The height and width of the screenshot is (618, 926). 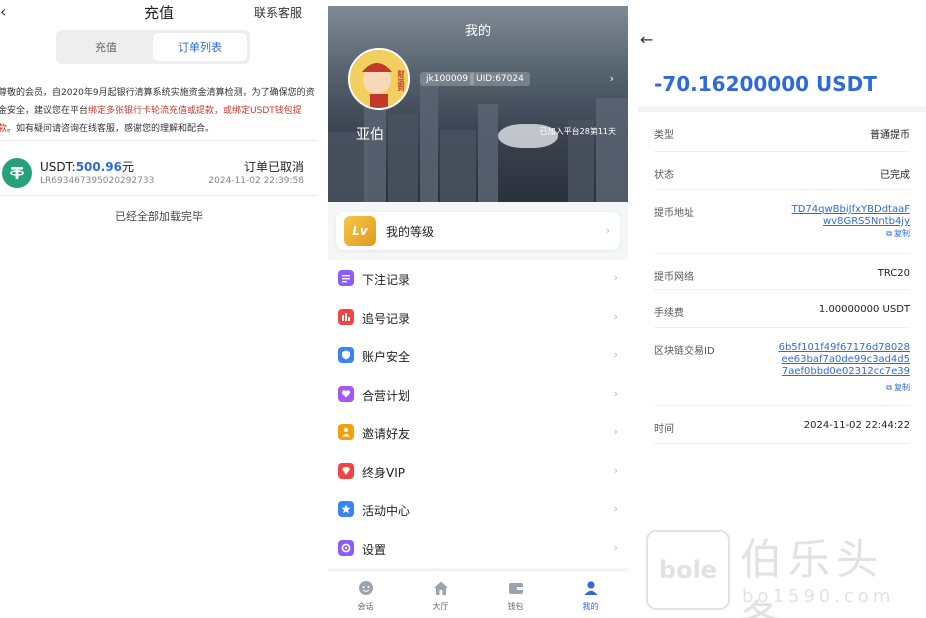 I want to click on star-icon, so click(x=346, y=509).